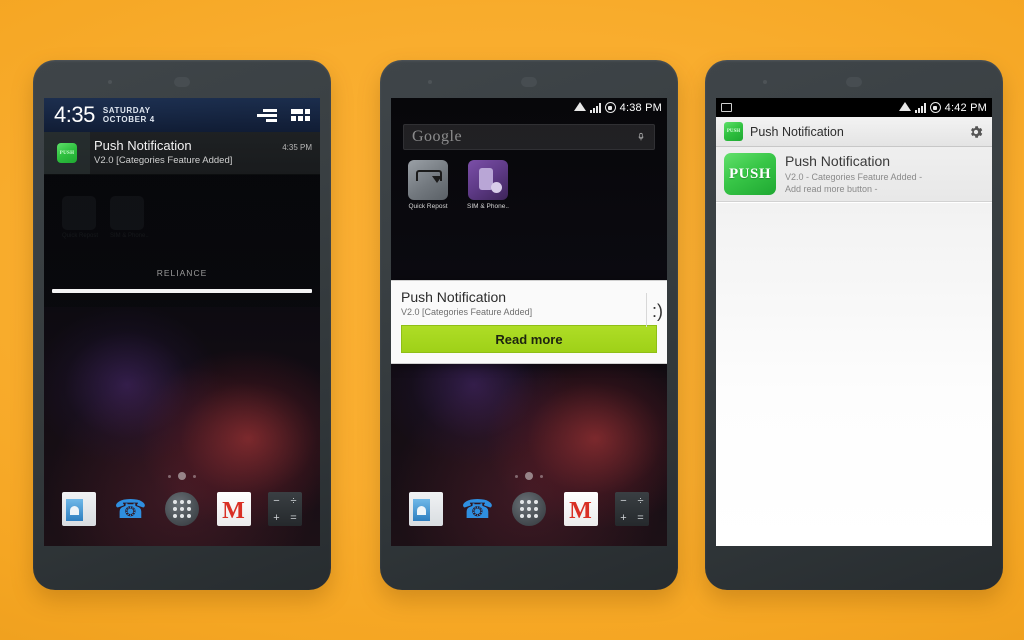 The height and width of the screenshot is (640, 1024). Describe the element at coordinates (428, 180) in the screenshot. I see `quick-repost-icon` at that location.